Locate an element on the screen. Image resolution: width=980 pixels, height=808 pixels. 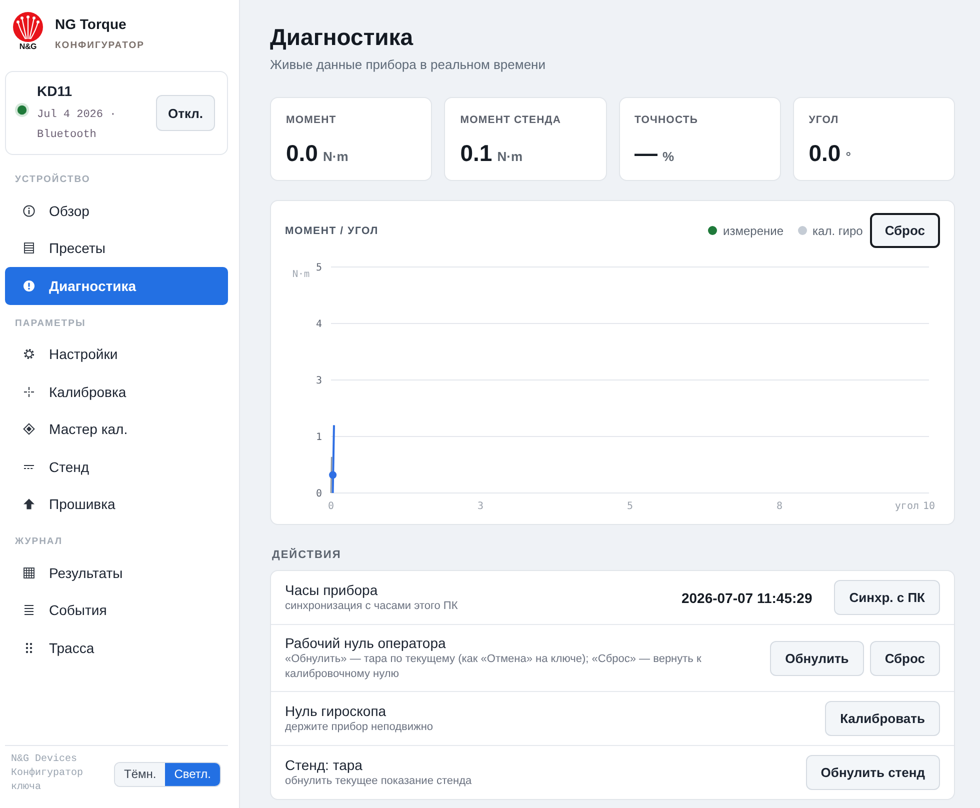
diamond-icon is located at coordinates (29, 429).